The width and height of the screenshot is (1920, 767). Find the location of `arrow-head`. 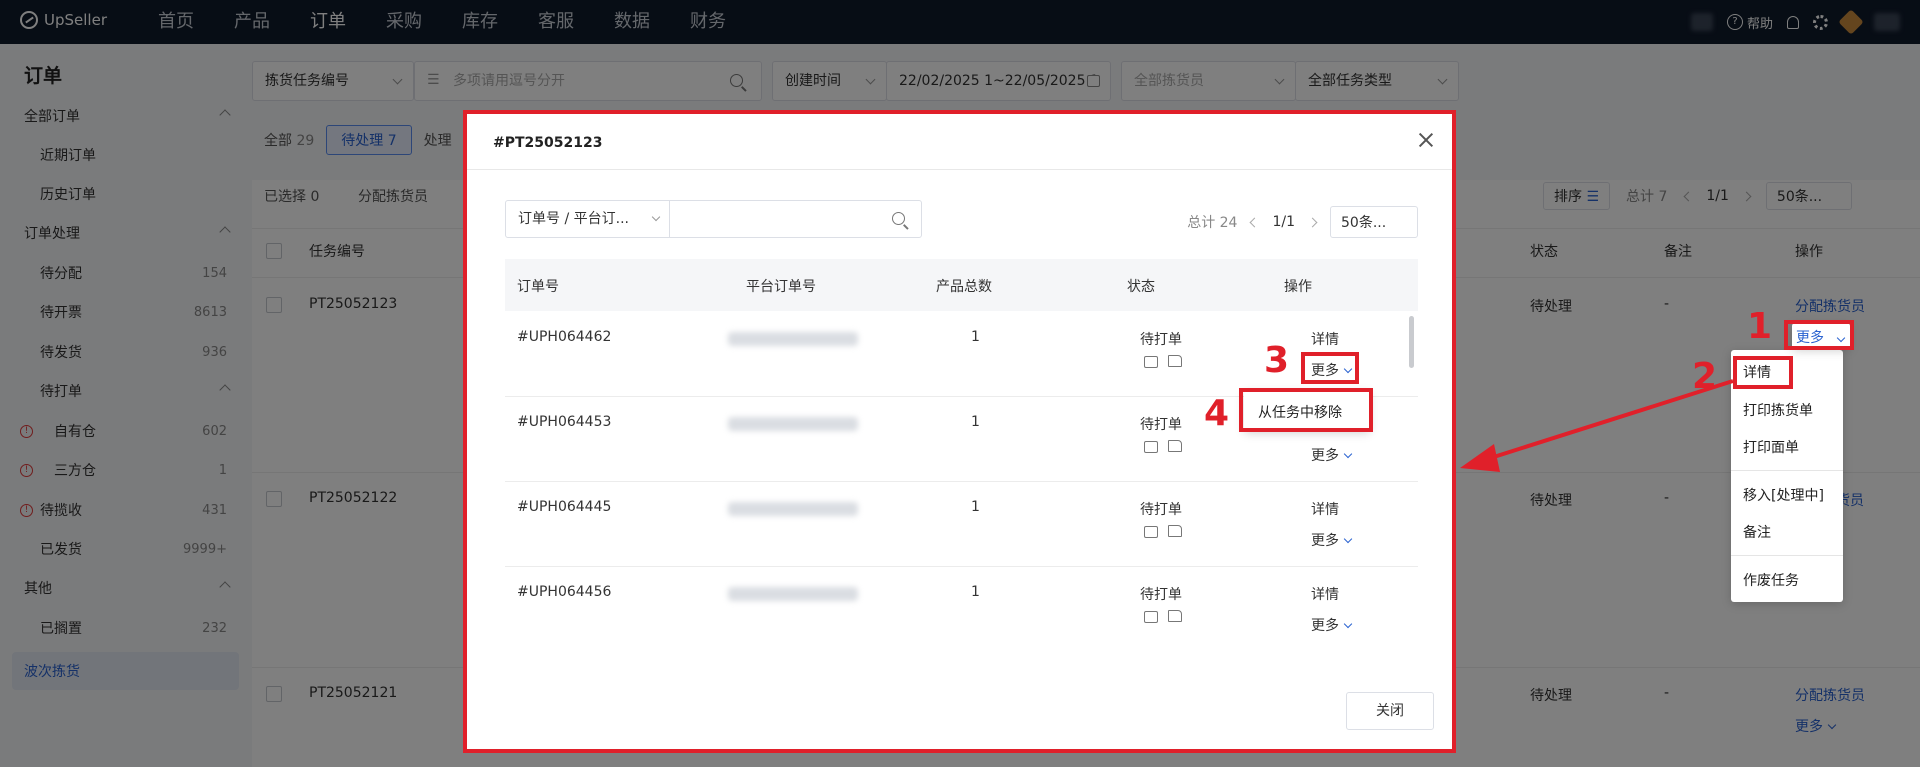

arrow-head is located at coordinates (1480, 458).